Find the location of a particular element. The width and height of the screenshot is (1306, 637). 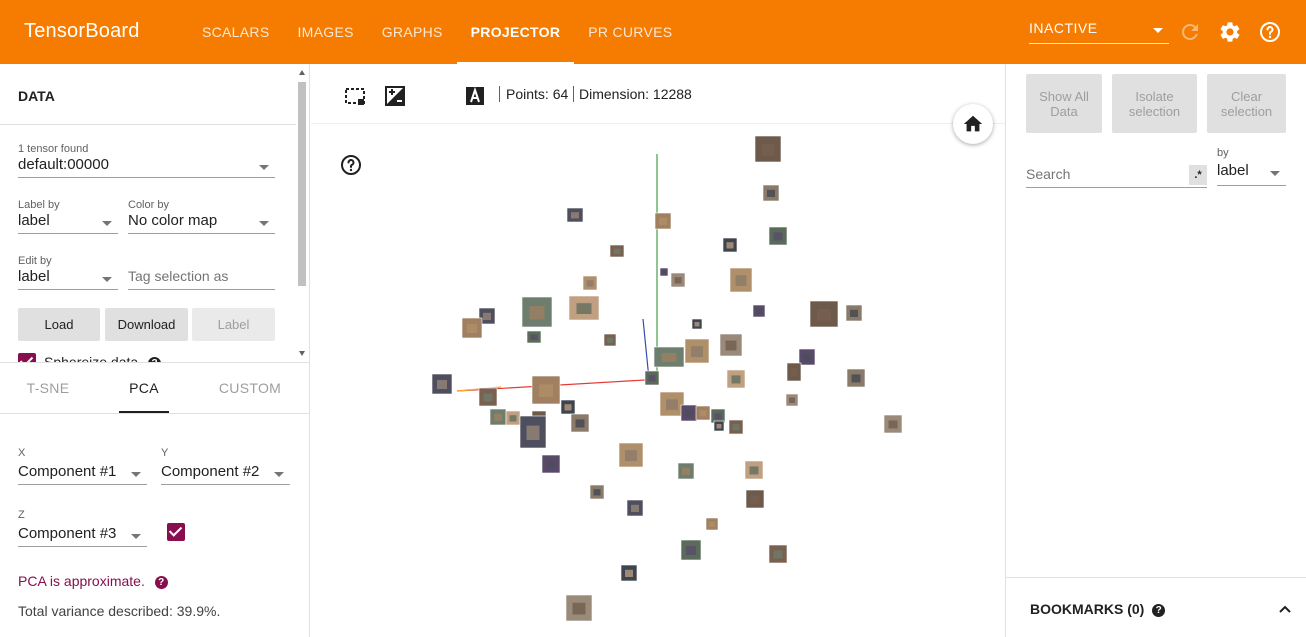

y-component-value: Component #2 is located at coordinates (210, 471).